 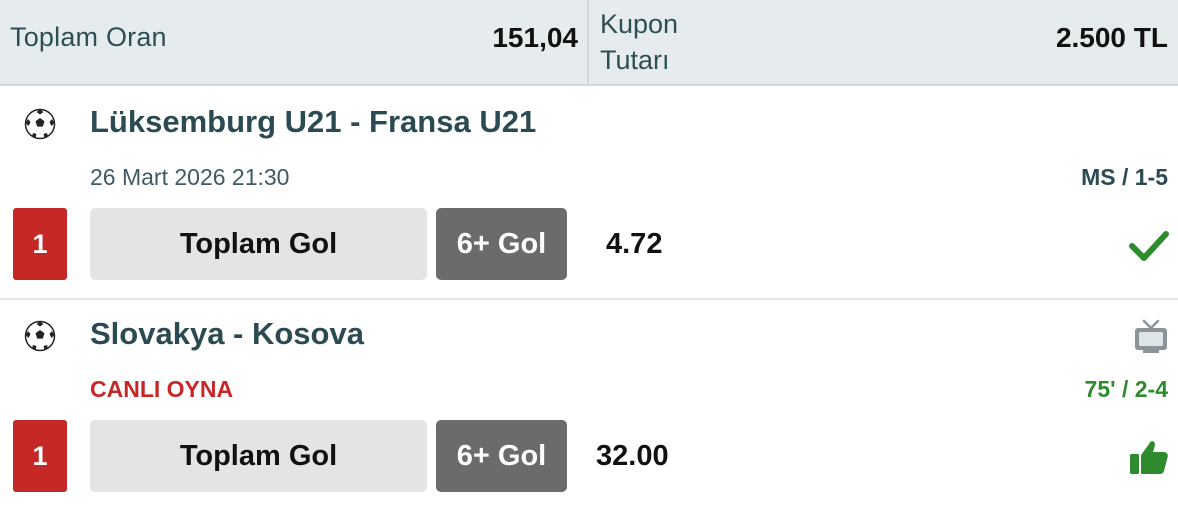 What do you see at coordinates (634, 243) in the screenshot?
I see `selection-odds: 4.72` at bounding box center [634, 243].